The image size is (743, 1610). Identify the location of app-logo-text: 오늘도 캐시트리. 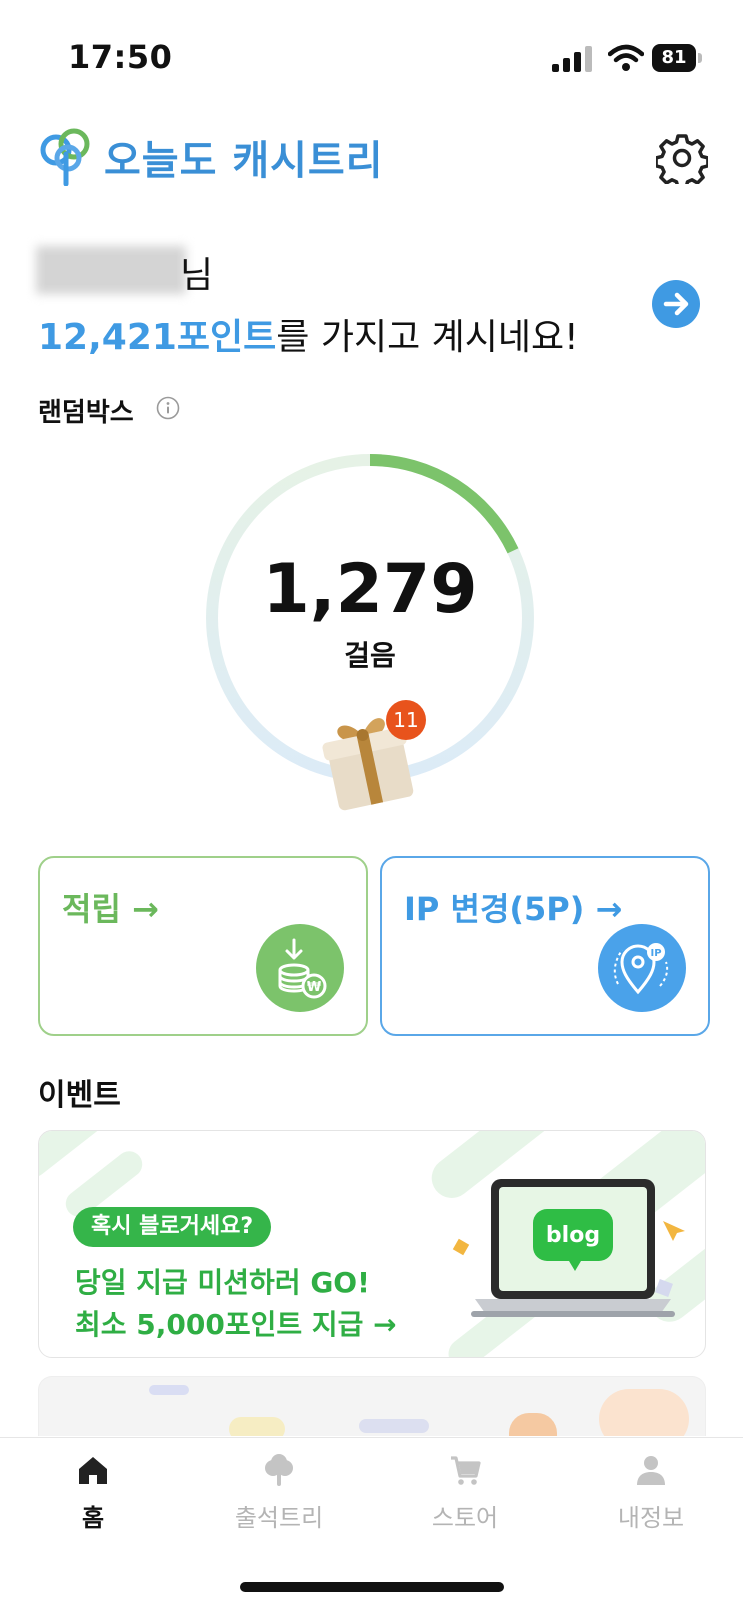
(244, 161).